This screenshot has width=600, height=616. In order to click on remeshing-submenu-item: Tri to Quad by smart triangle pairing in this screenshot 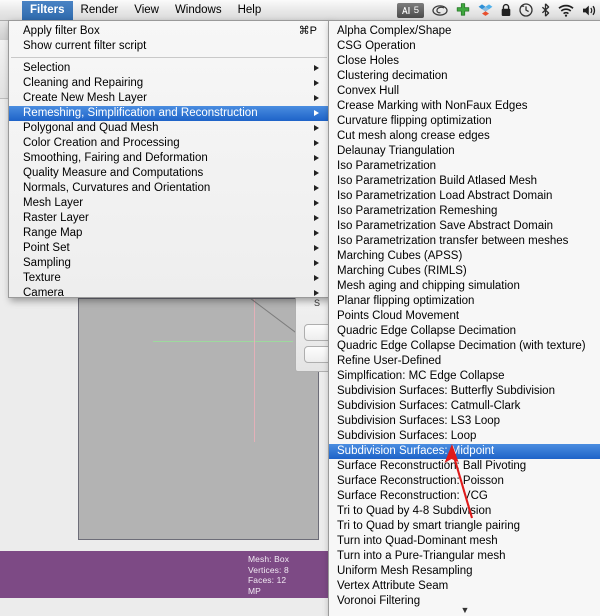, I will do `click(464, 526)`.